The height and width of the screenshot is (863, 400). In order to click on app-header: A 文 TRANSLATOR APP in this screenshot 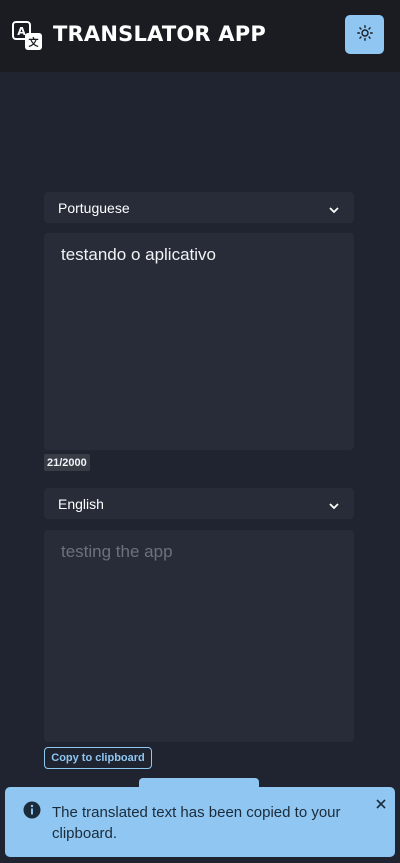, I will do `click(200, 36)`.